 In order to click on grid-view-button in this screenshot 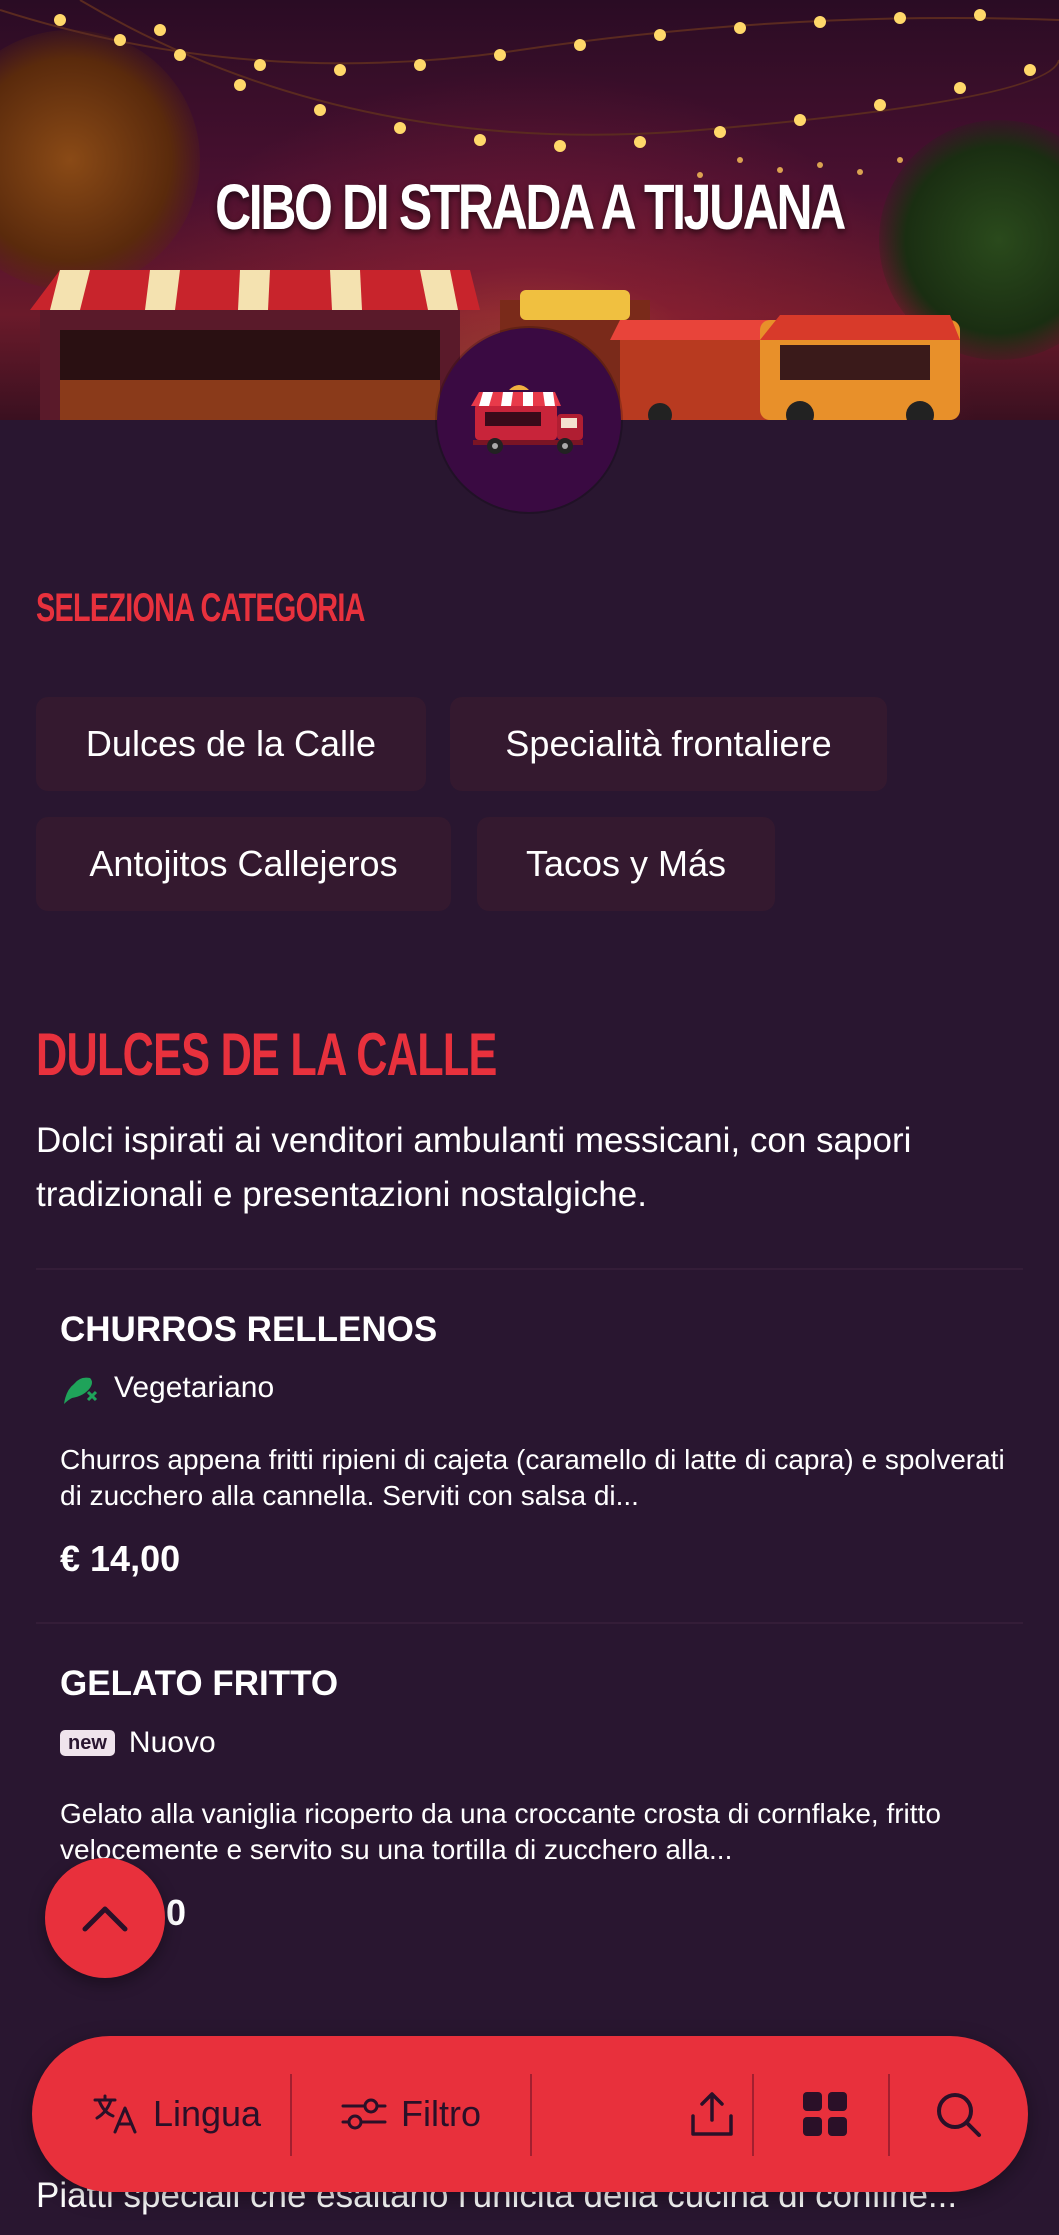, I will do `click(825, 2114)`.